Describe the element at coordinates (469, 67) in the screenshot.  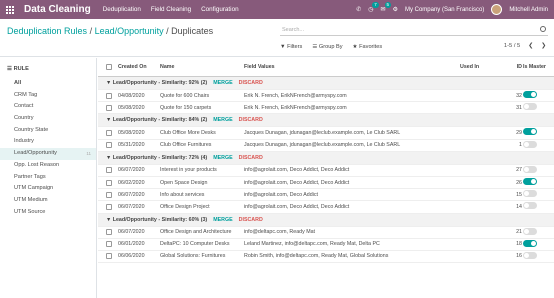
I see `header-used-in: Used In` at that location.